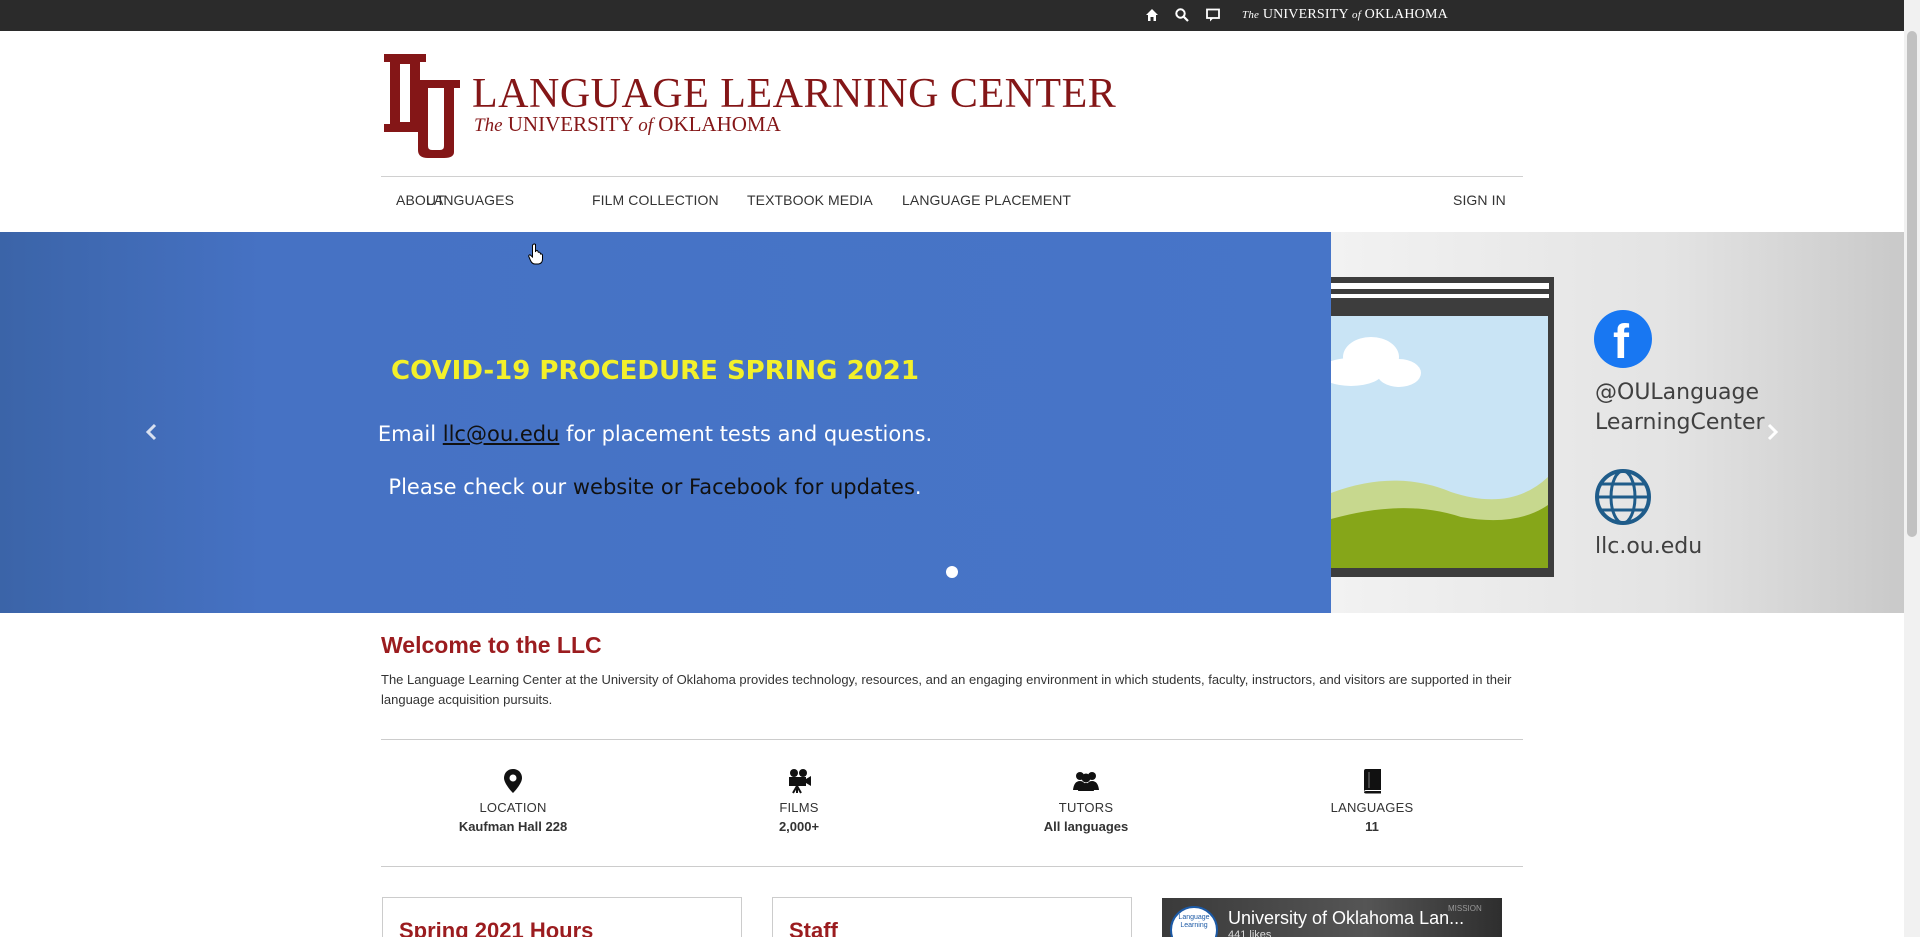 The height and width of the screenshot is (937, 1920). Describe the element at coordinates (655, 371) in the screenshot. I see `slide-title: COVID-19 PROCEDURE SPRING 2021` at that location.